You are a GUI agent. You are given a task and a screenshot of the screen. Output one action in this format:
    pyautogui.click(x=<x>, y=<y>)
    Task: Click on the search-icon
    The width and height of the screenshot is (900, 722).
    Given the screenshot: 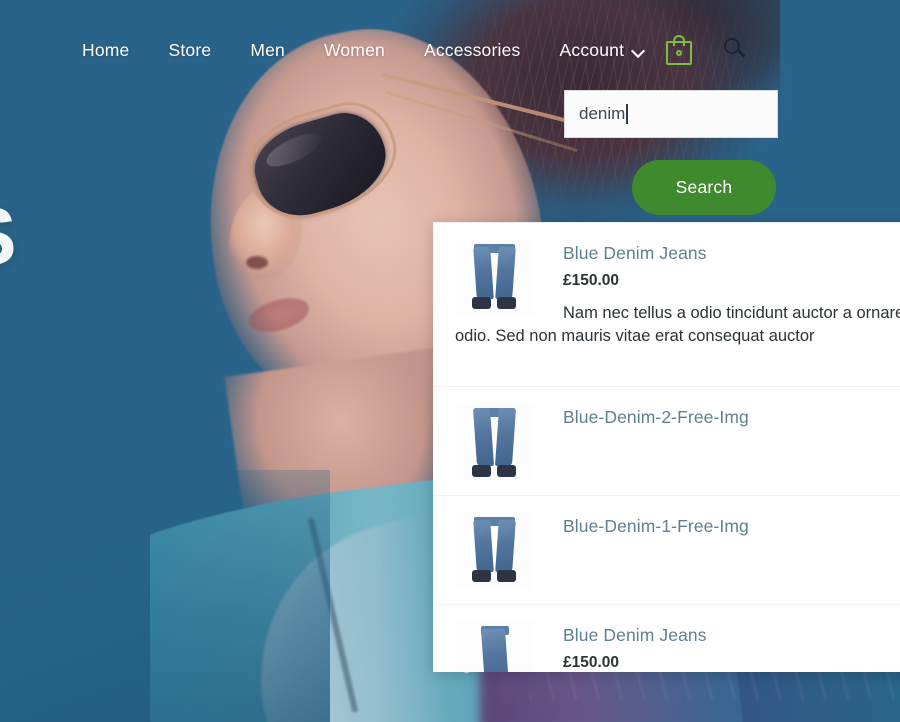 What is the action you would take?
    pyautogui.click(x=736, y=50)
    